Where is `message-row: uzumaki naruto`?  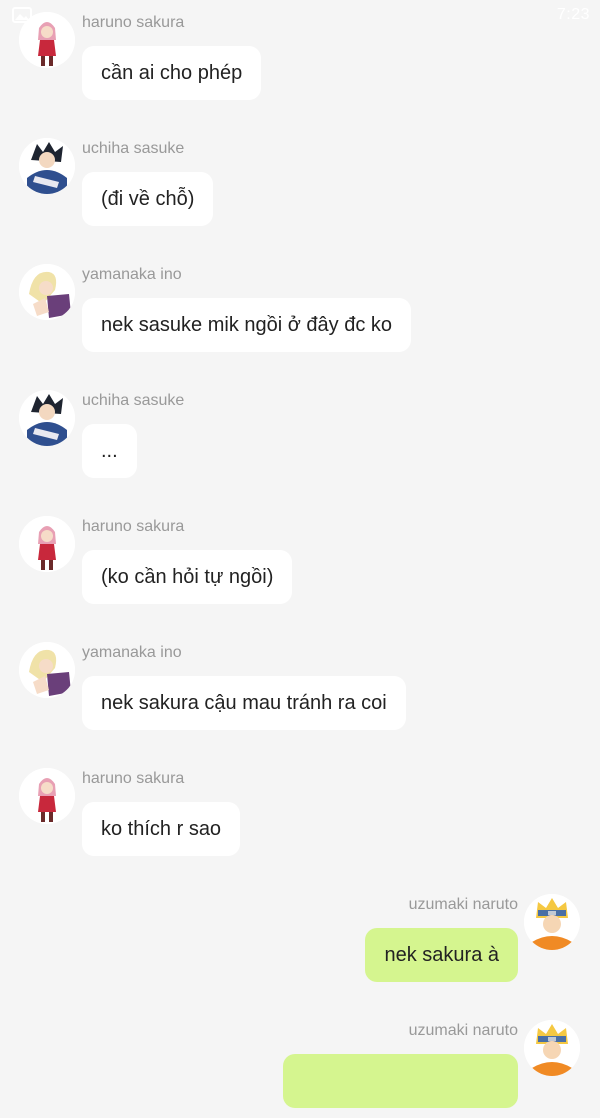 message-row: uzumaki naruto is located at coordinates (300, 1063).